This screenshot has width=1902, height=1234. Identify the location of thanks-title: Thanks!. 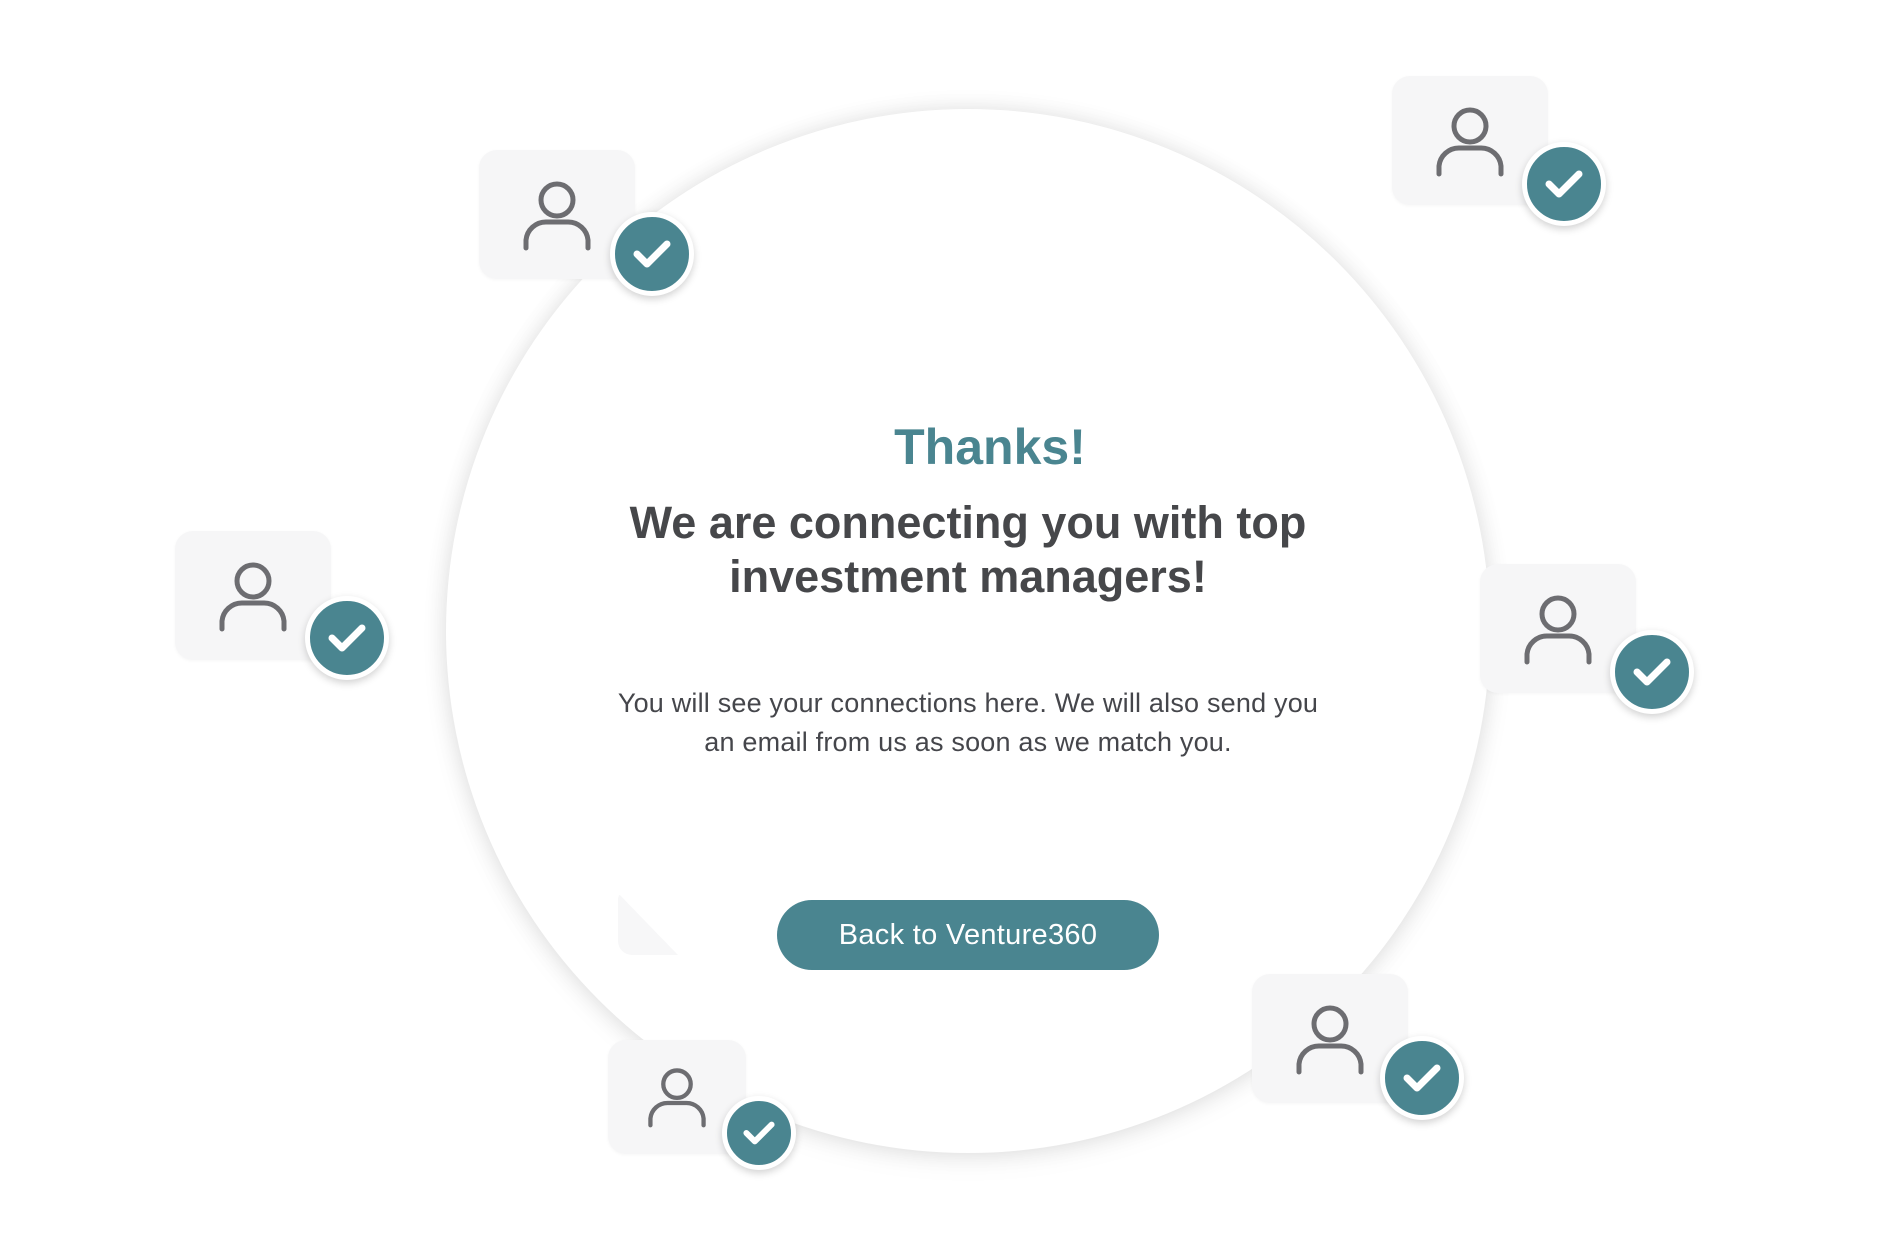
(990, 447).